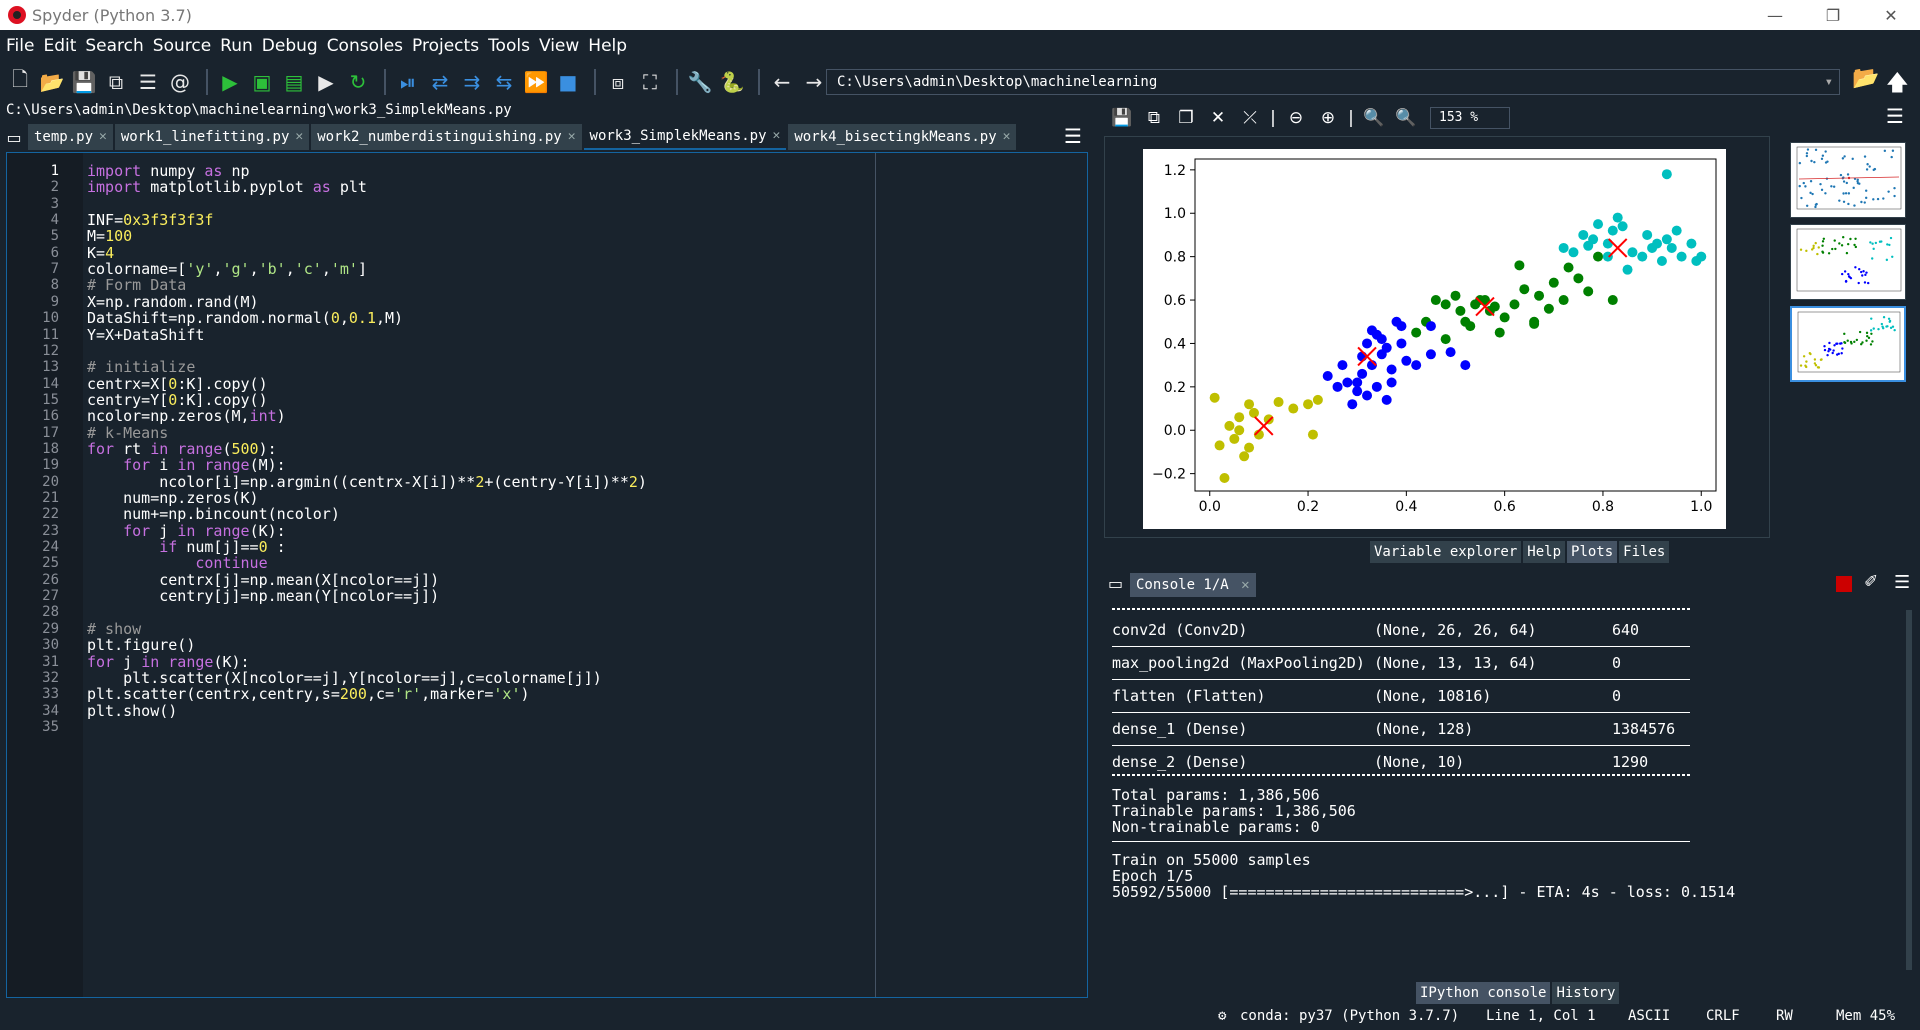 The image size is (1920, 1030). Describe the element at coordinates (814, 82) in the screenshot. I see `forward-arrow-icon: →` at that location.